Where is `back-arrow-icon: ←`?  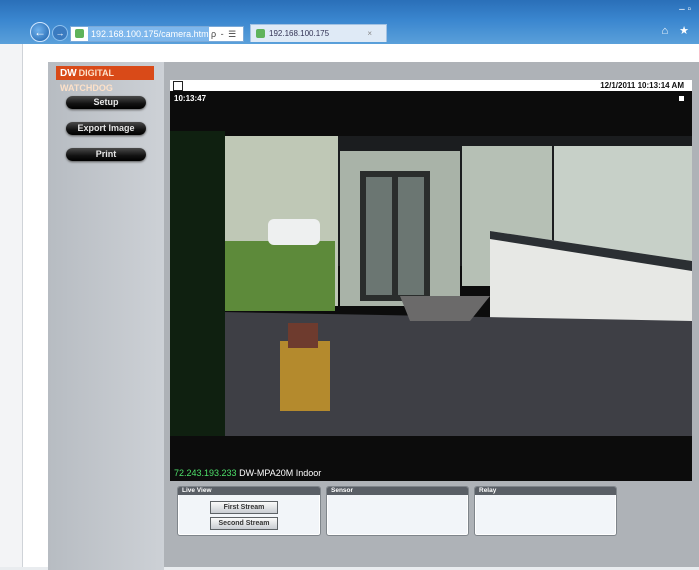
back-arrow-icon: ← is located at coordinates (40, 32).